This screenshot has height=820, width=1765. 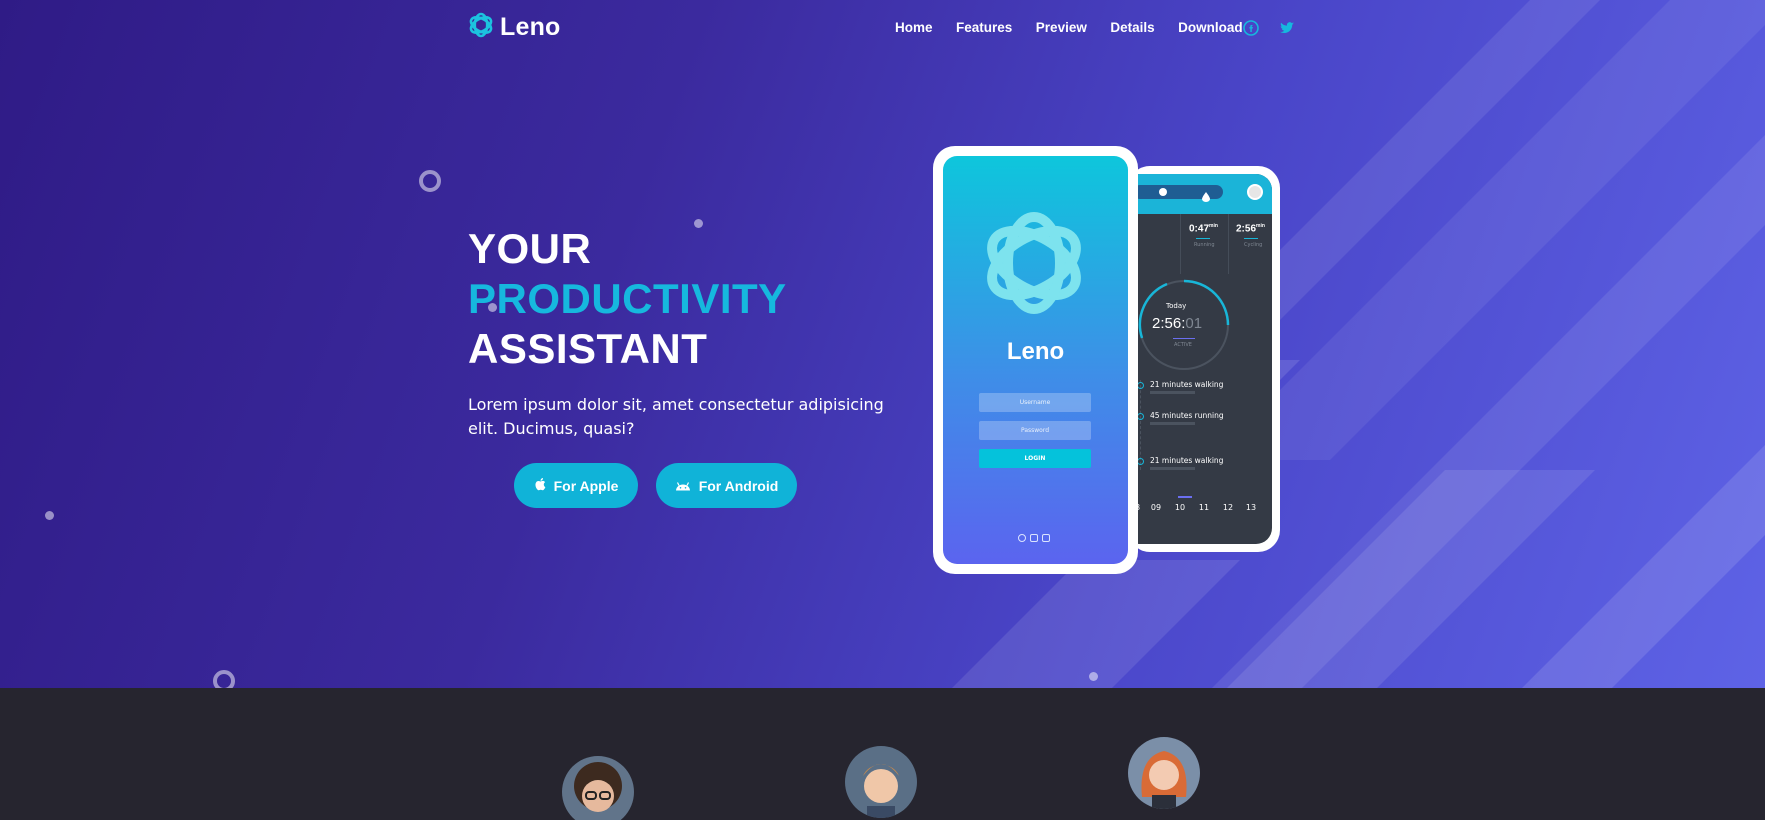 I want to click on username-field: Username, so click(x=1035, y=402).